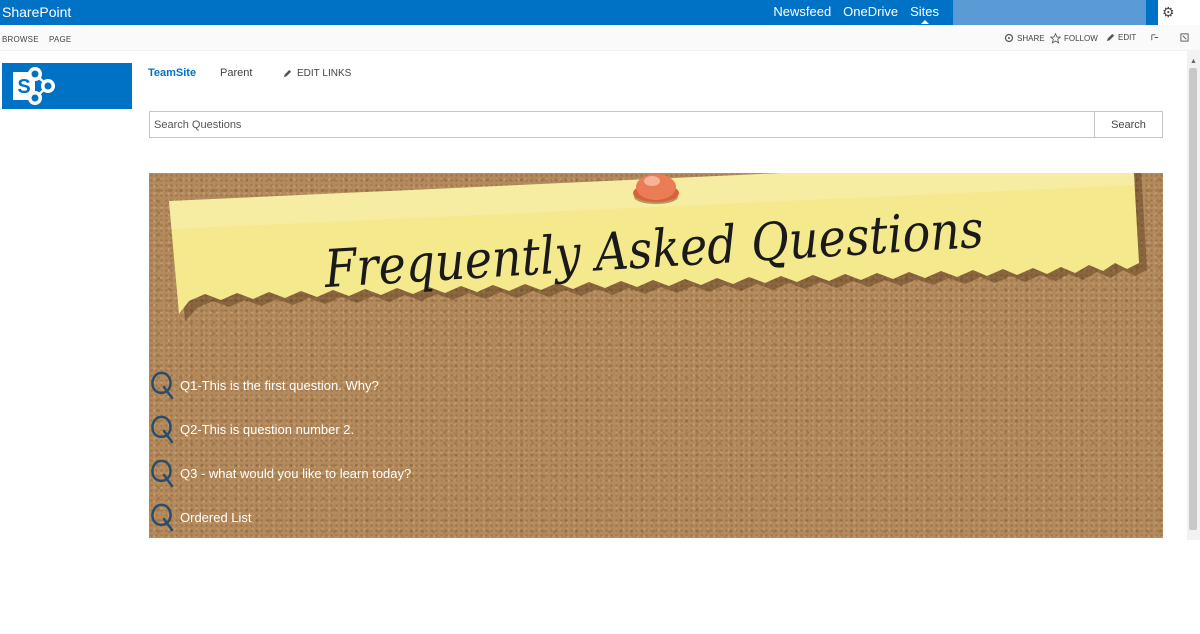 The height and width of the screenshot is (634, 1200). What do you see at coordinates (36, 12) in the screenshot?
I see `sharepoint-brand: SharePoint` at bounding box center [36, 12].